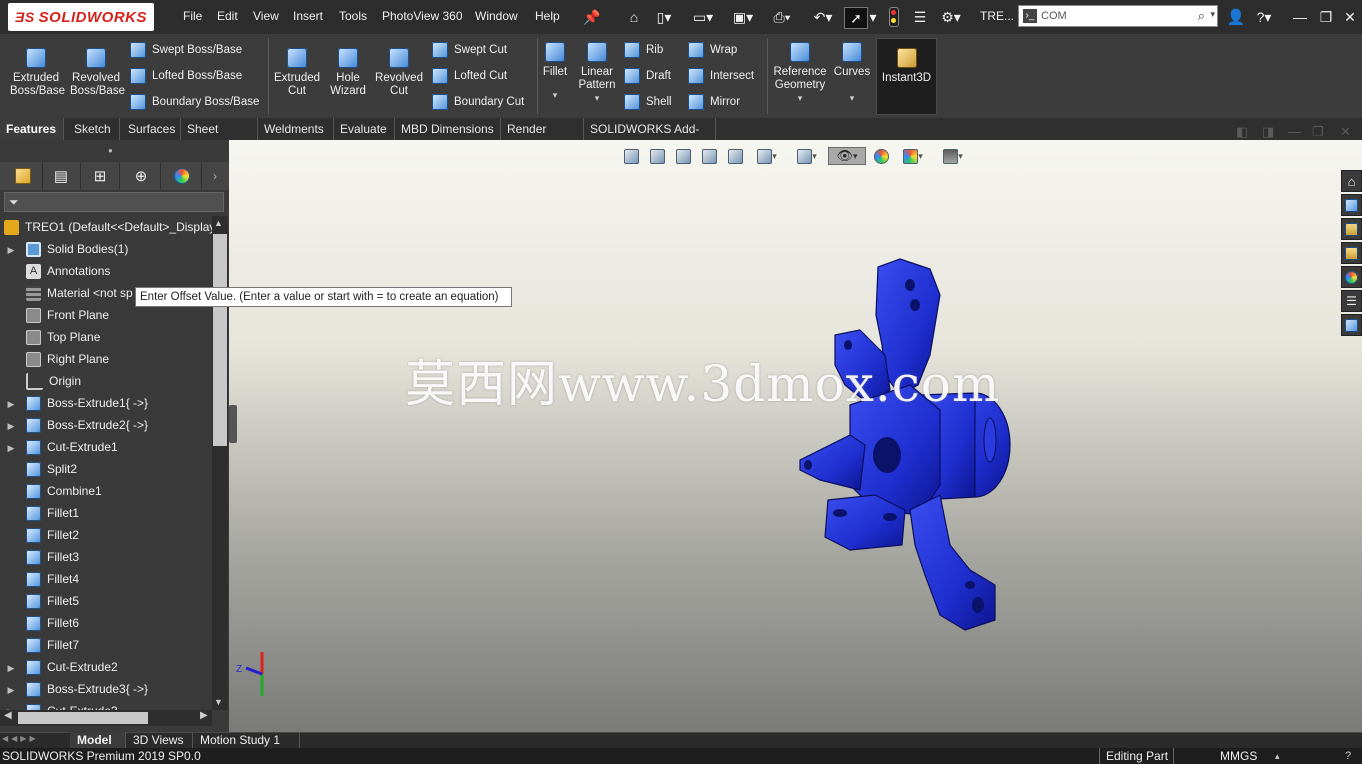  What do you see at coordinates (1351, 277) in the screenshot?
I see `task-pane-appearances-icon` at bounding box center [1351, 277].